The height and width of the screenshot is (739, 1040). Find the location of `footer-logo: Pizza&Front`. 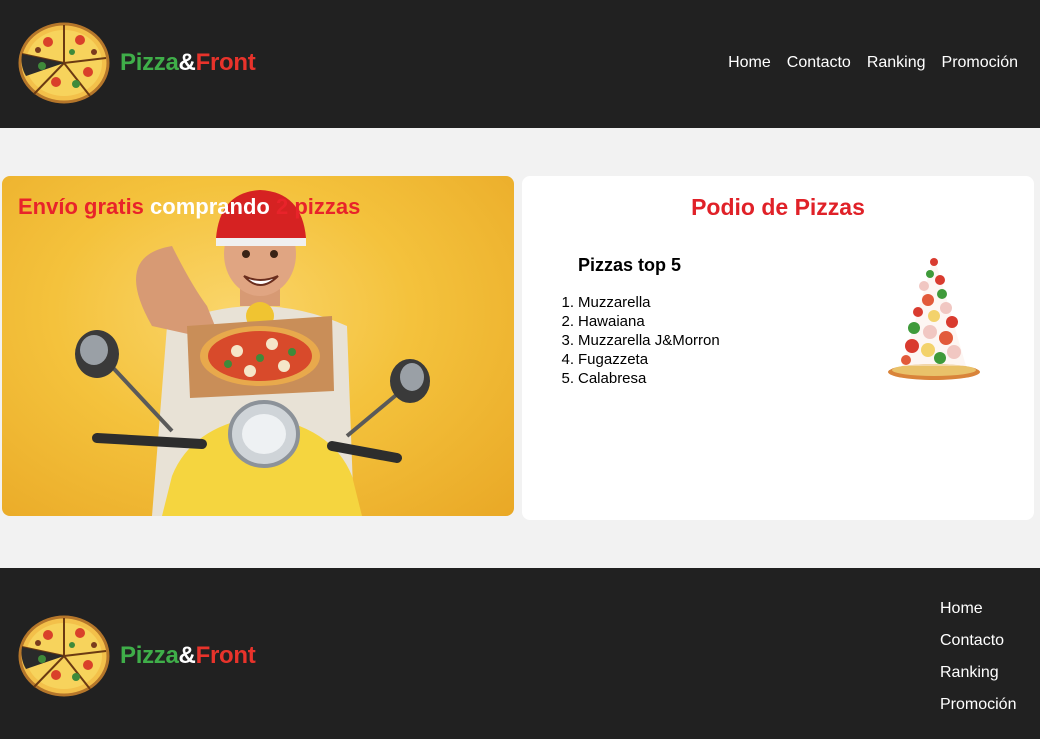

footer-logo: Pizza&Front is located at coordinates (137, 656).